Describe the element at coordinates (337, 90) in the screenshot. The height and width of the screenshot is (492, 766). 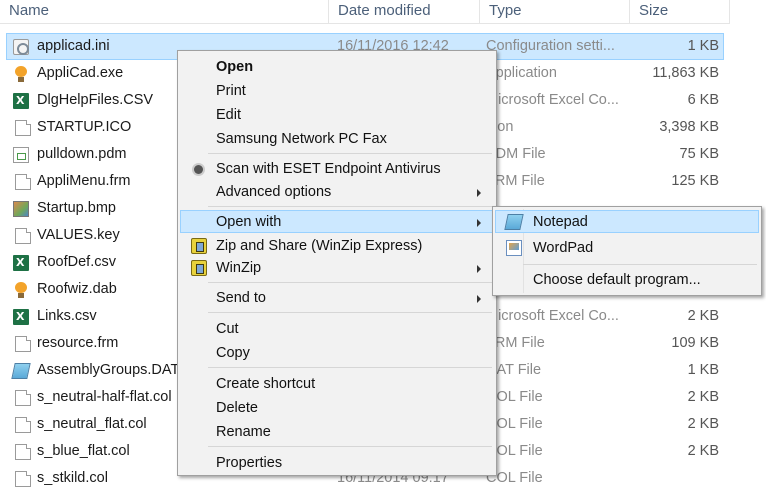
I see `menu-item-print: Print` at that location.